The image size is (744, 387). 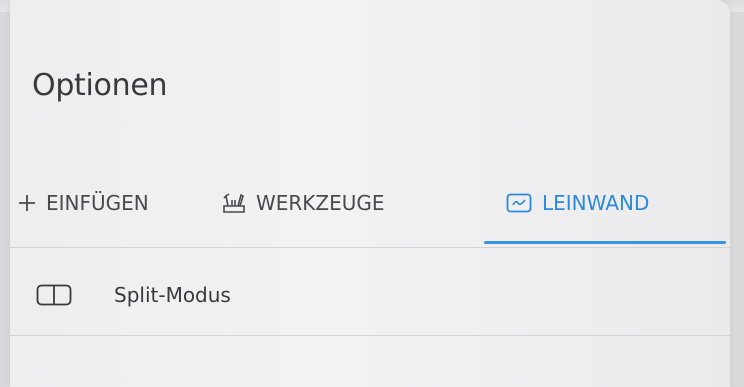 What do you see at coordinates (234, 203) in the screenshot?
I see `tools-icon` at bounding box center [234, 203].